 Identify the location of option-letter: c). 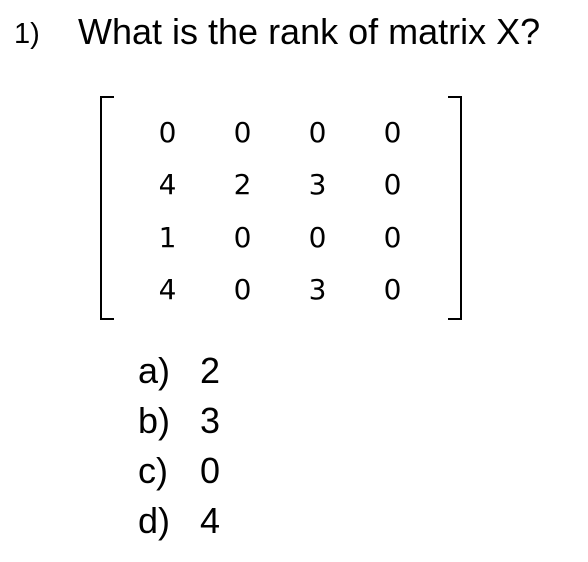
(153, 470).